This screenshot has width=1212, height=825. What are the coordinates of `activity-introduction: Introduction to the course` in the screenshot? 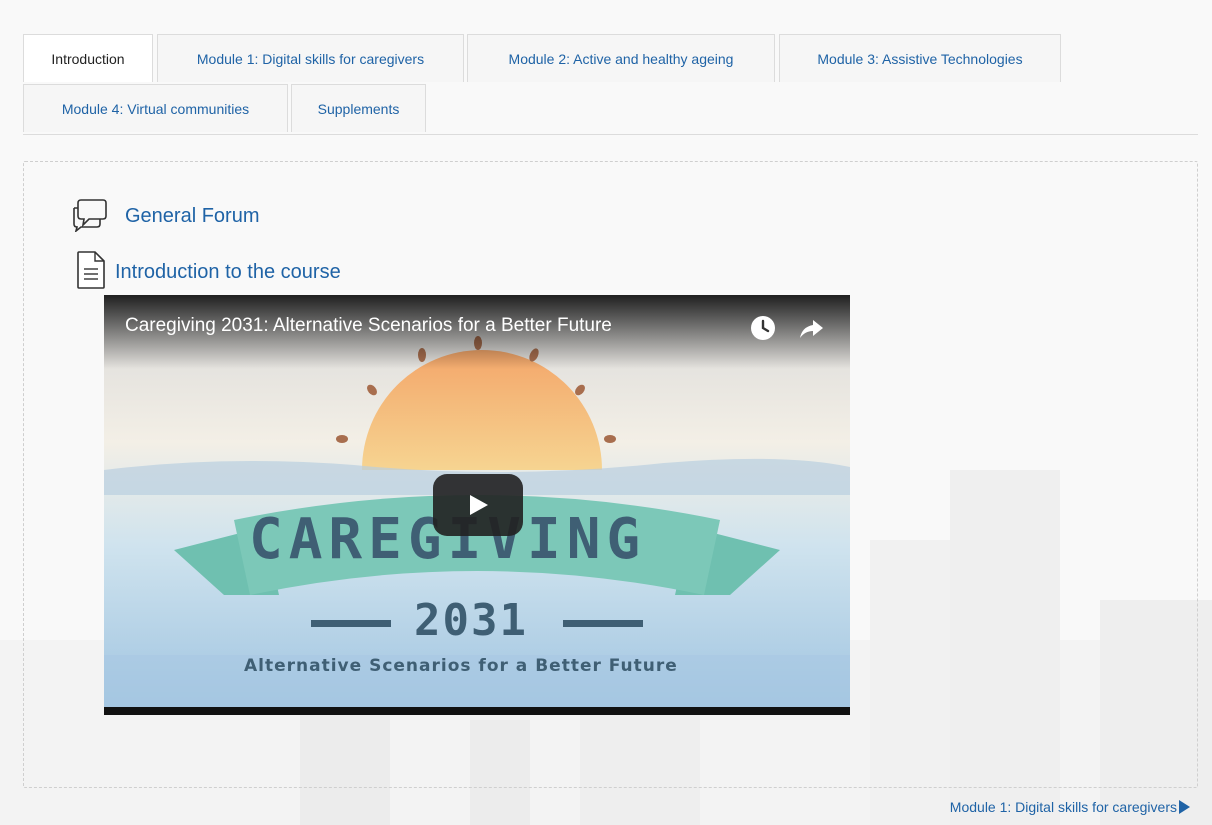 It's located at (208, 272).